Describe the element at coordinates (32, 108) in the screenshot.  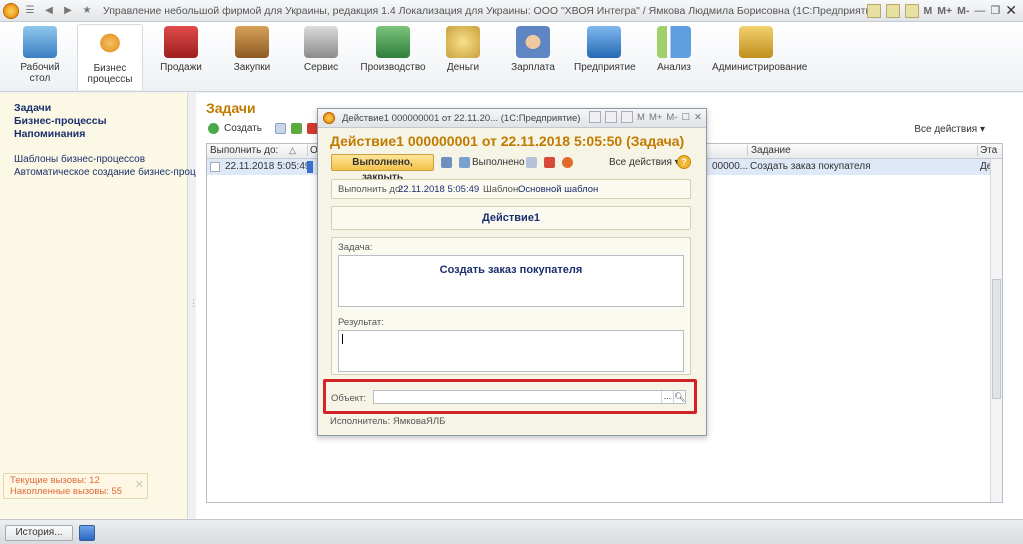
I see `nav-tasks: Задачи` at that location.